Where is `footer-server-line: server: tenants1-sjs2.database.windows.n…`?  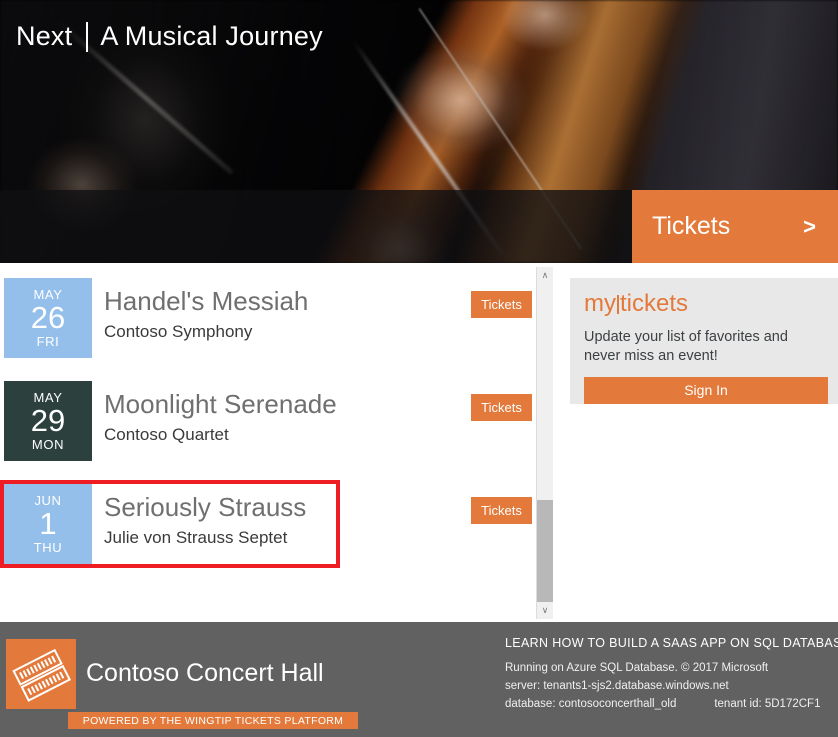
footer-server-line: server: tenants1-sjs2.database.windows.n… is located at coordinates (617, 685).